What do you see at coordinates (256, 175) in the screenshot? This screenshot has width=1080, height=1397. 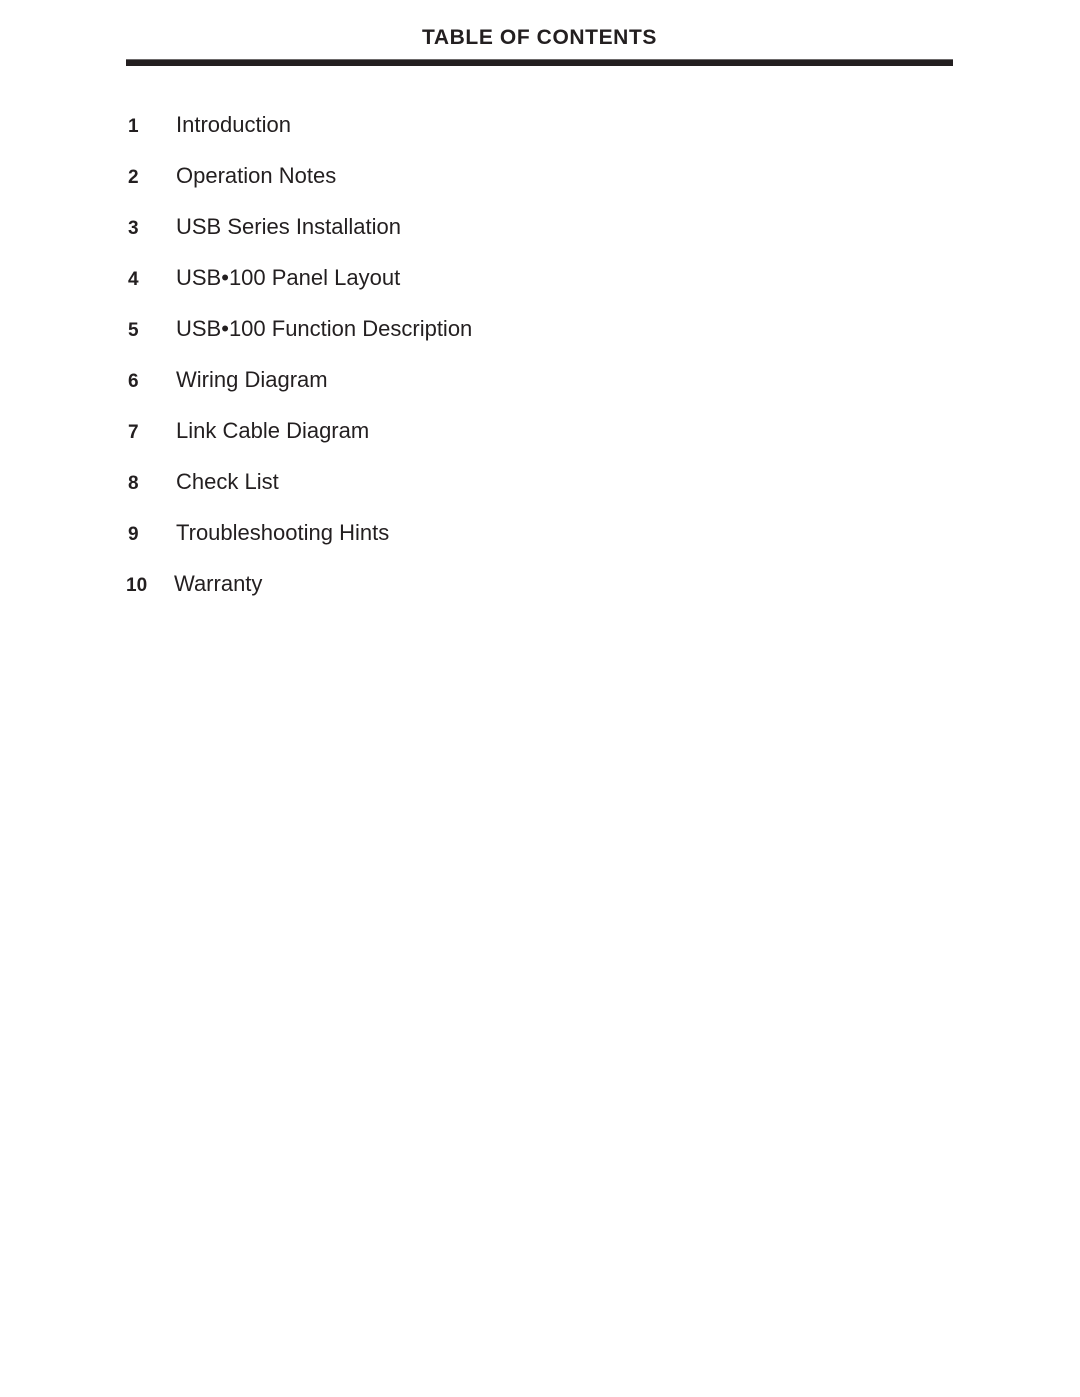 I see `toc-entry-label: Operation Notes` at bounding box center [256, 175].